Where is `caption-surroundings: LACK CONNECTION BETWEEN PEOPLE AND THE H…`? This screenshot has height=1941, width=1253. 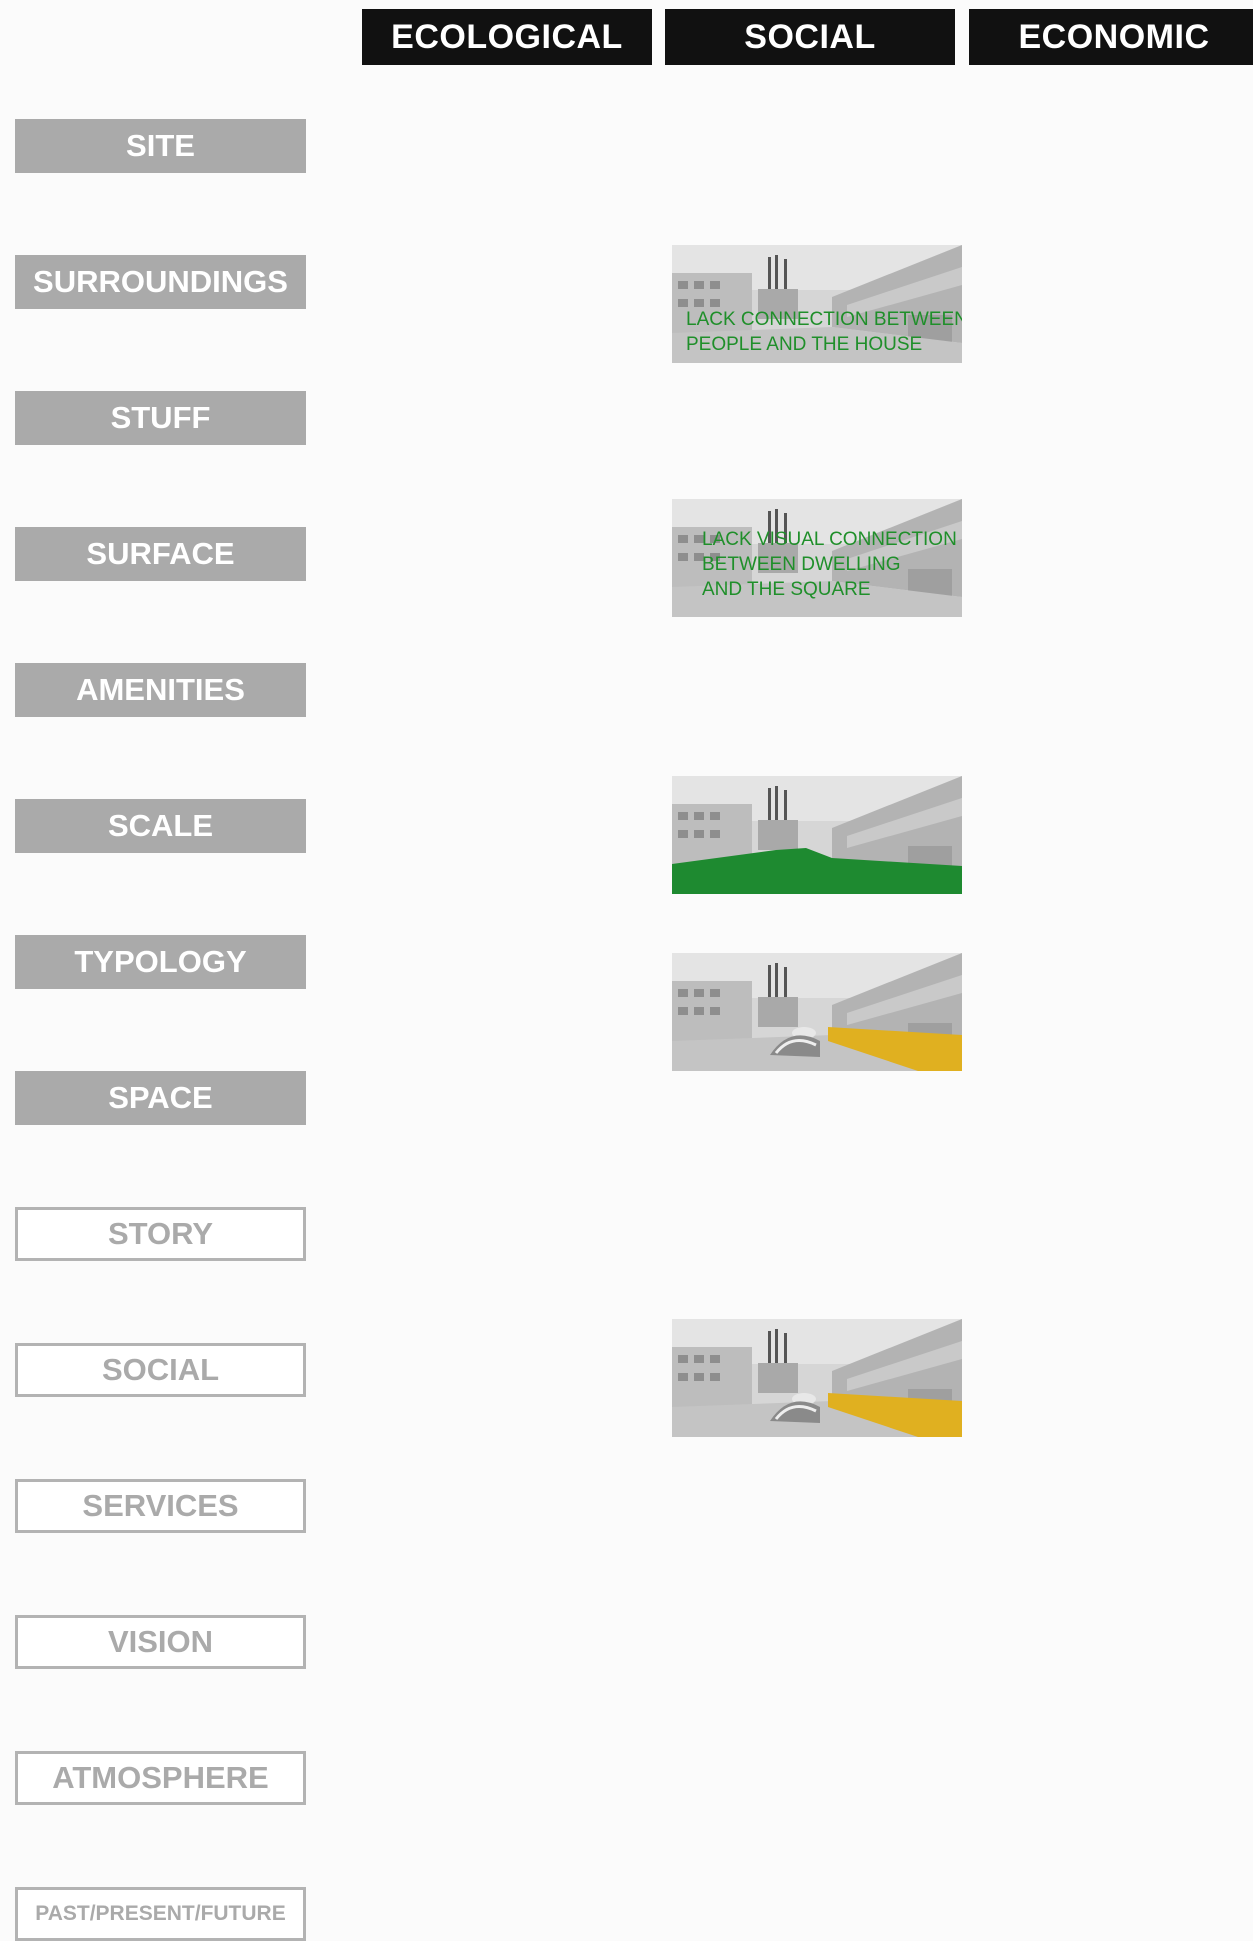 caption-surroundings: LACK CONNECTION BETWEEN PEOPLE AND THE H… is located at coordinates (824, 332).